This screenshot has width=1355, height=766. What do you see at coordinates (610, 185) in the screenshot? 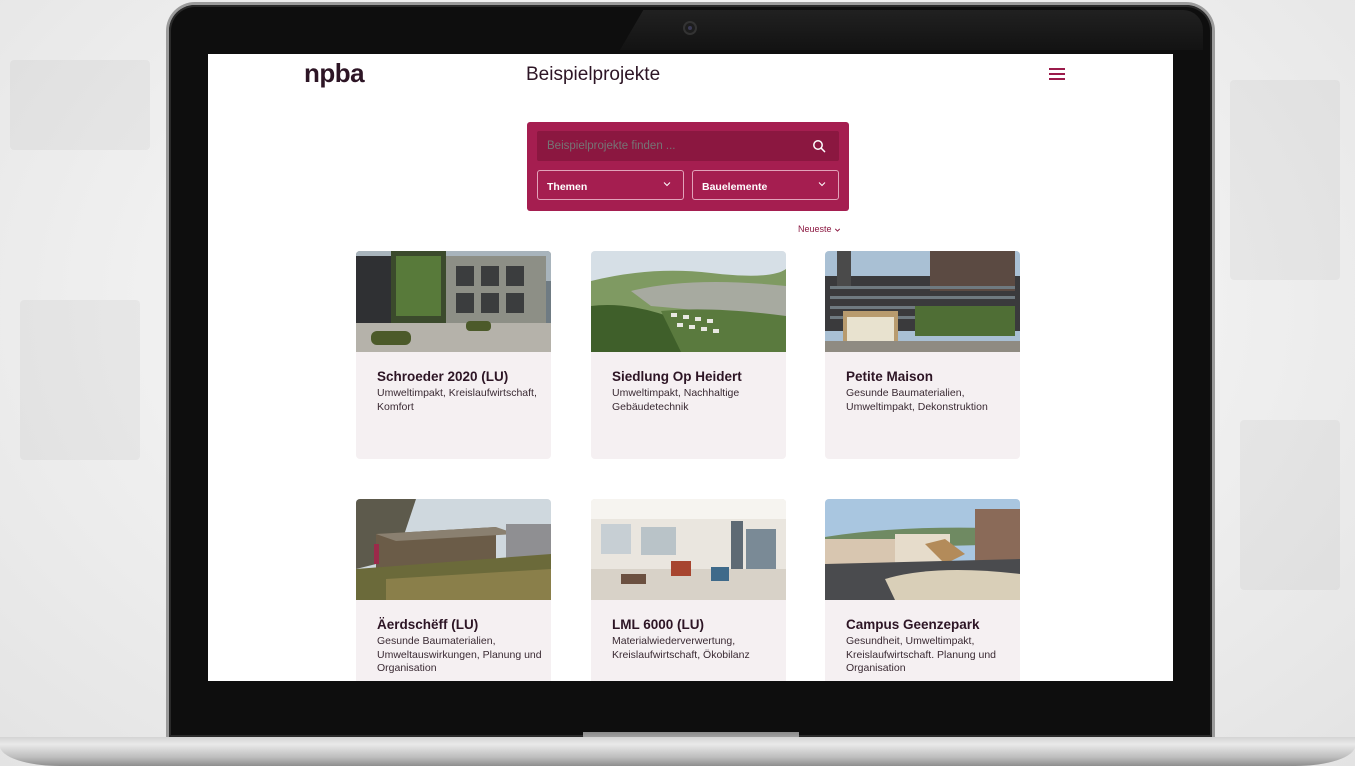
I see `themen-dropdown: Themen` at bounding box center [610, 185].